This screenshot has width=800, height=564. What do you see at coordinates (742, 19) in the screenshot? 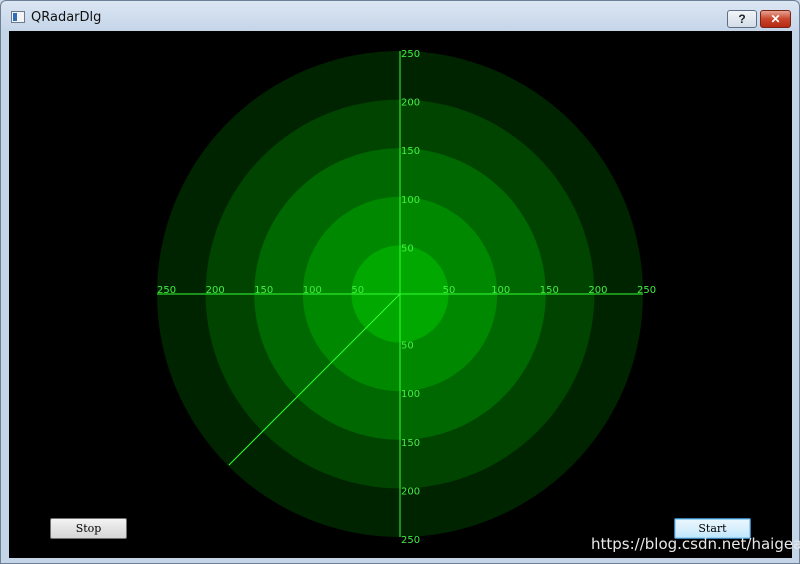
I see `help-button: ?` at bounding box center [742, 19].